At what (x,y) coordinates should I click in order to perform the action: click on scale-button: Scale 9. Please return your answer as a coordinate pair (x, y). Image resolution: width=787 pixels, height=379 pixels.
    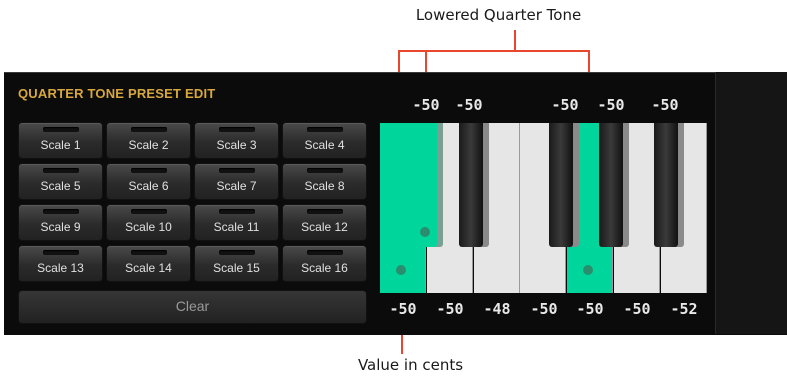
    Looking at the image, I should click on (60, 222).